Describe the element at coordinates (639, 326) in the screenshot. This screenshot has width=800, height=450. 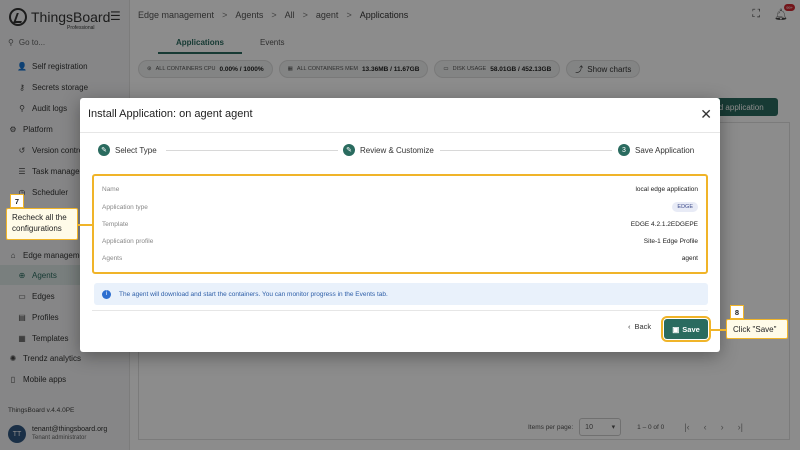
I see `back-button: ‹ Back` at that location.